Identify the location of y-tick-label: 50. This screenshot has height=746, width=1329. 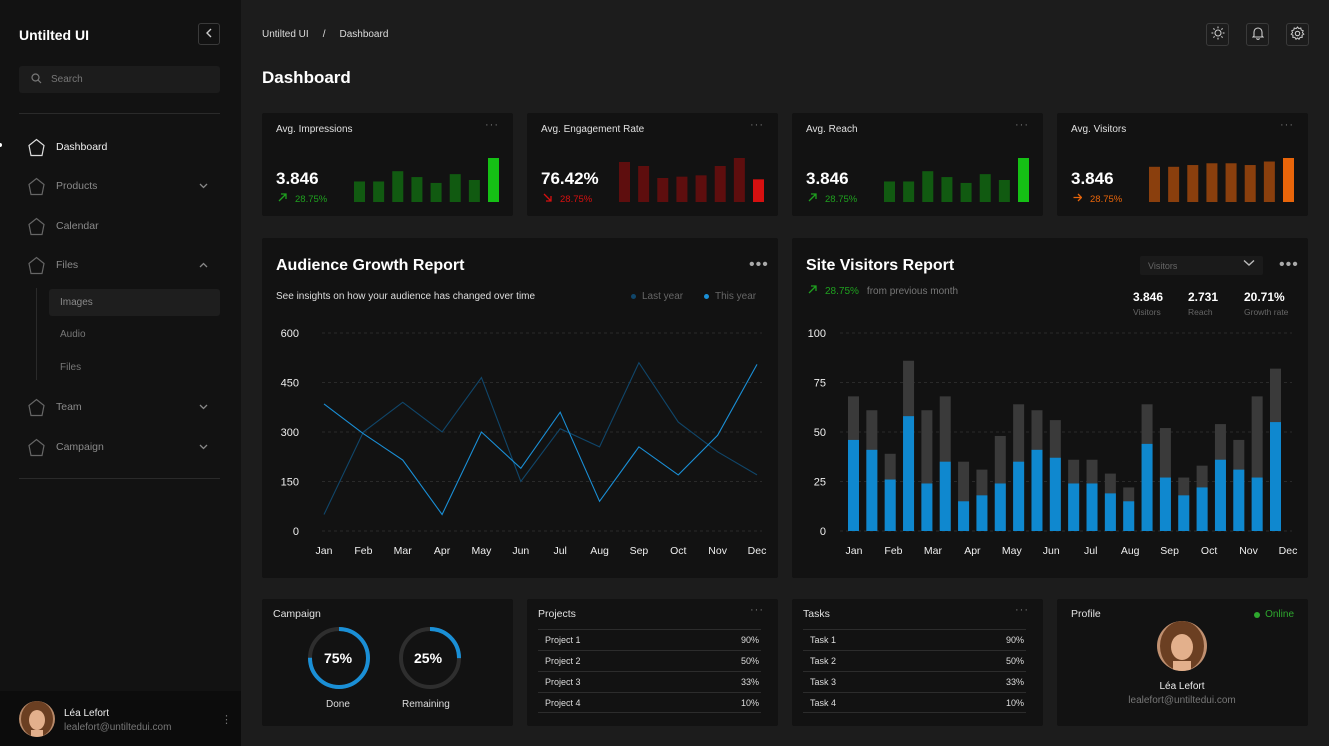
(820, 433).